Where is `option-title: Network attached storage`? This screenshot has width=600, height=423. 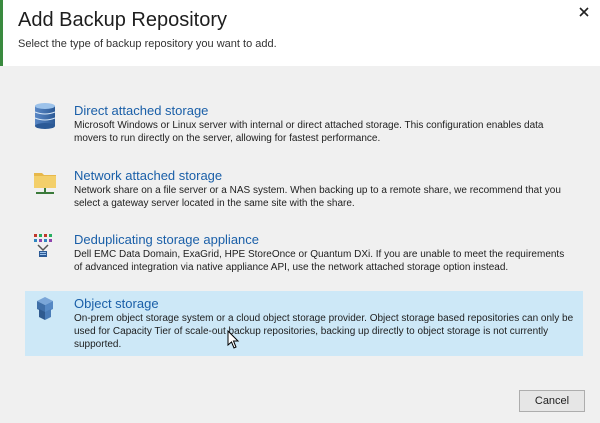
option-title: Network attached storage is located at coordinates (148, 175).